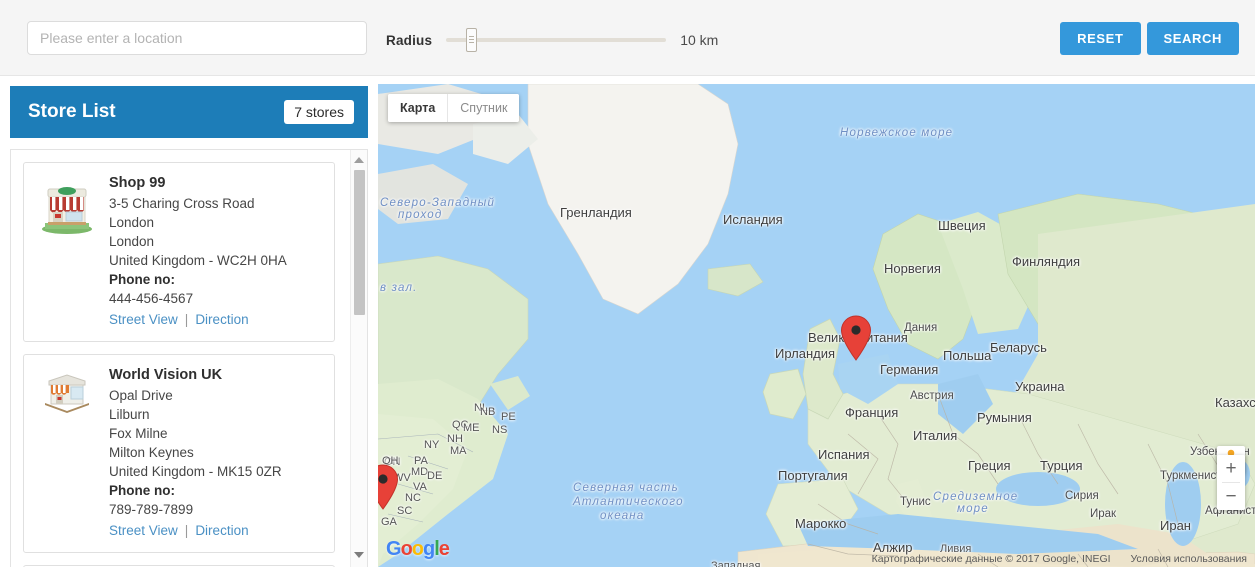 The height and width of the screenshot is (567, 1255). What do you see at coordinates (189, 112) in the screenshot?
I see `store-list-header: Store List 7 stores` at bounding box center [189, 112].